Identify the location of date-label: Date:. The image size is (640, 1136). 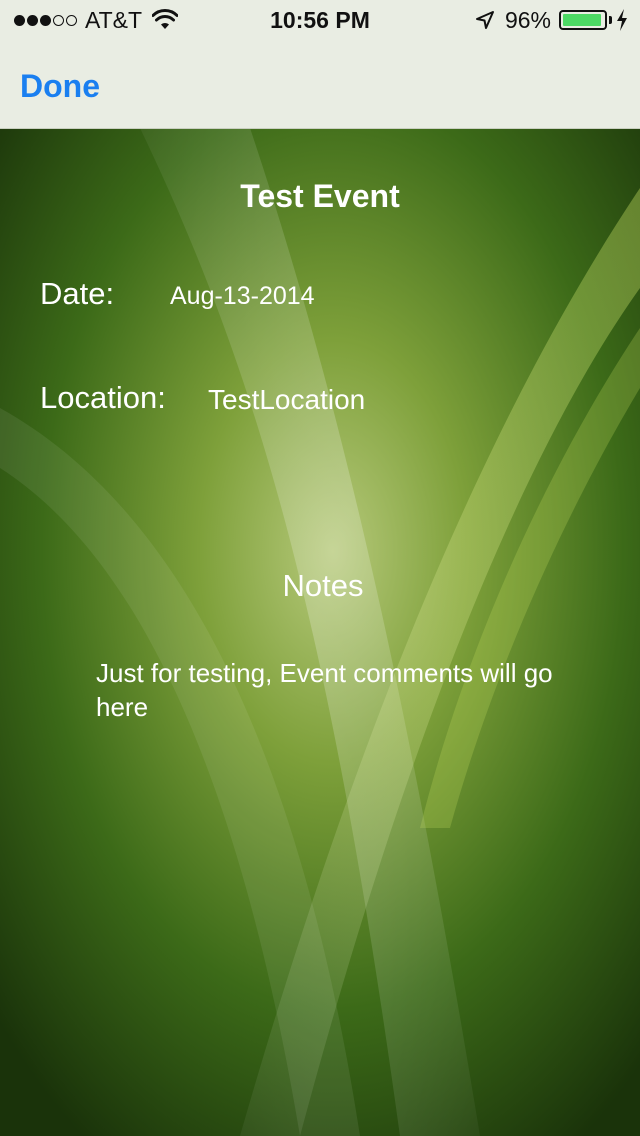
(77, 293).